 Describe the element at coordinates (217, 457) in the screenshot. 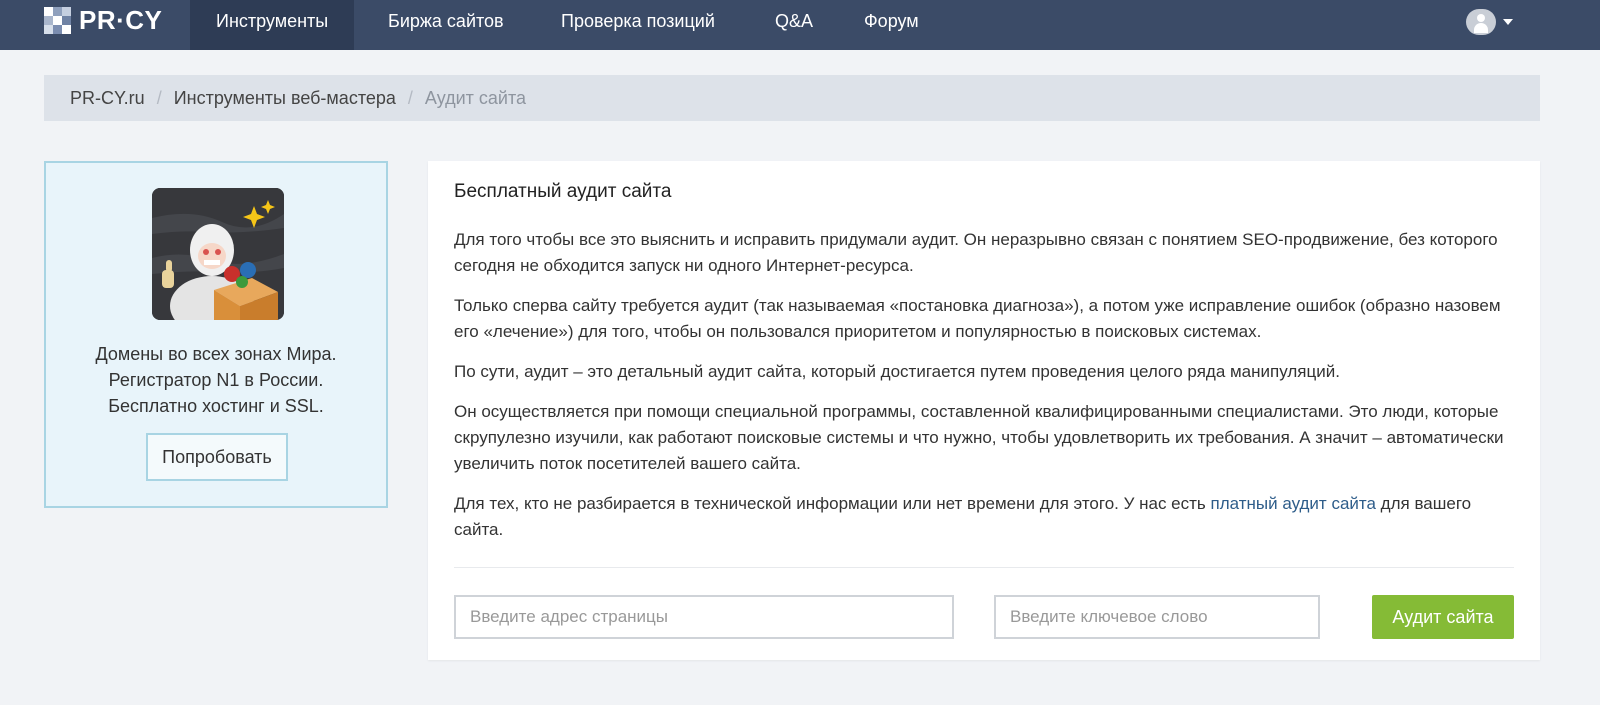

I see `try-button: Попробовать` at that location.